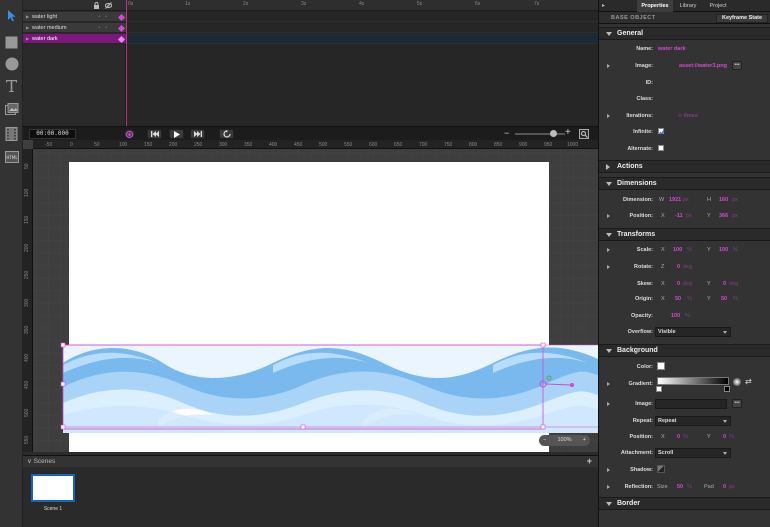 The width and height of the screenshot is (770, 527). Describe the element at coordinates (52, 134) in the screenshot. I see `timecode-display: 00:00.000` at that location.